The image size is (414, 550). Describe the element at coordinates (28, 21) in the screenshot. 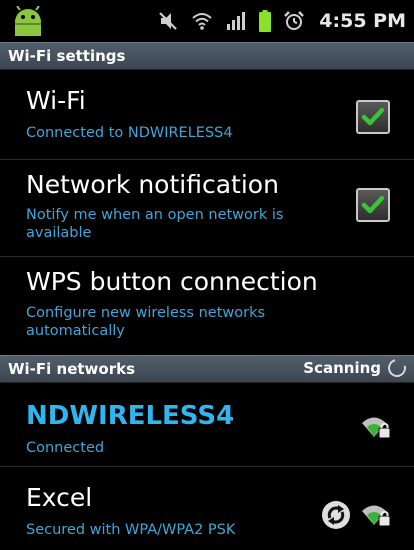

I see `android-icon` at that location.